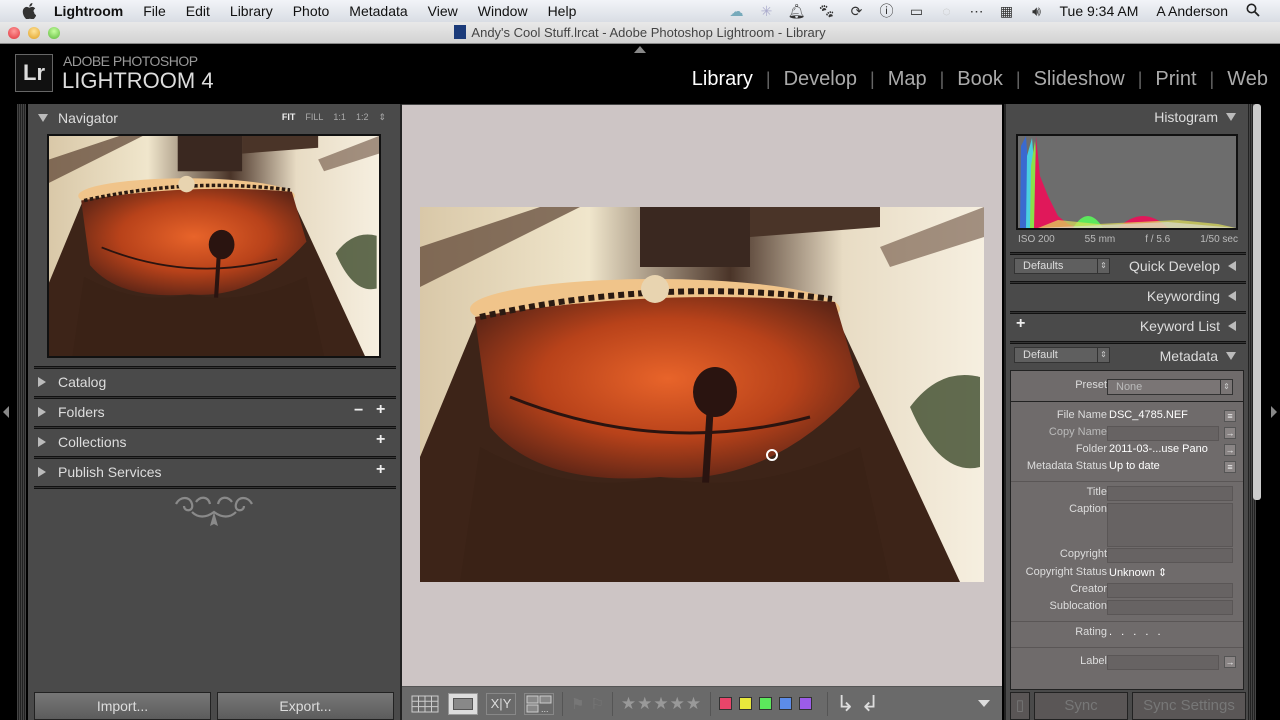 Image resolution: width=1280 pixels, height=720 pixels. I want to click on copyright-status-select: Unknown ⇕, so click(1138, 572).